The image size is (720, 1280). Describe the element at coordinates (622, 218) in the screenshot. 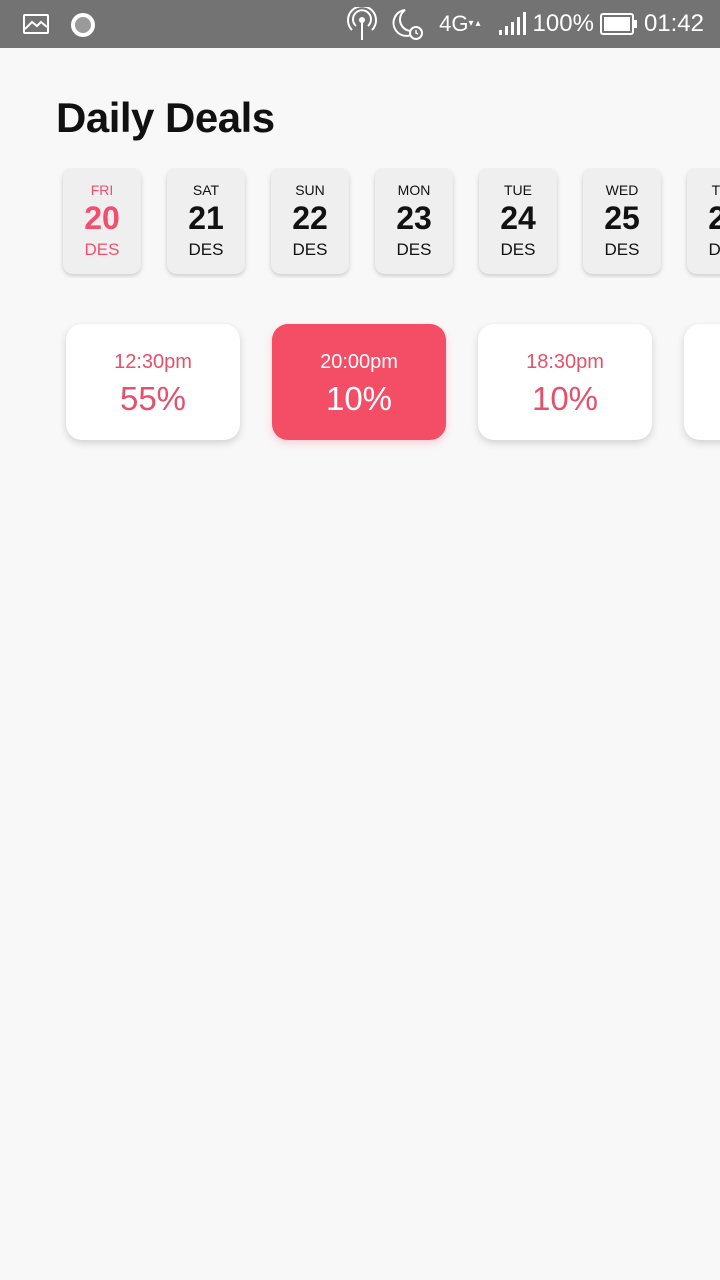

I see `date-day: 25` at that location.